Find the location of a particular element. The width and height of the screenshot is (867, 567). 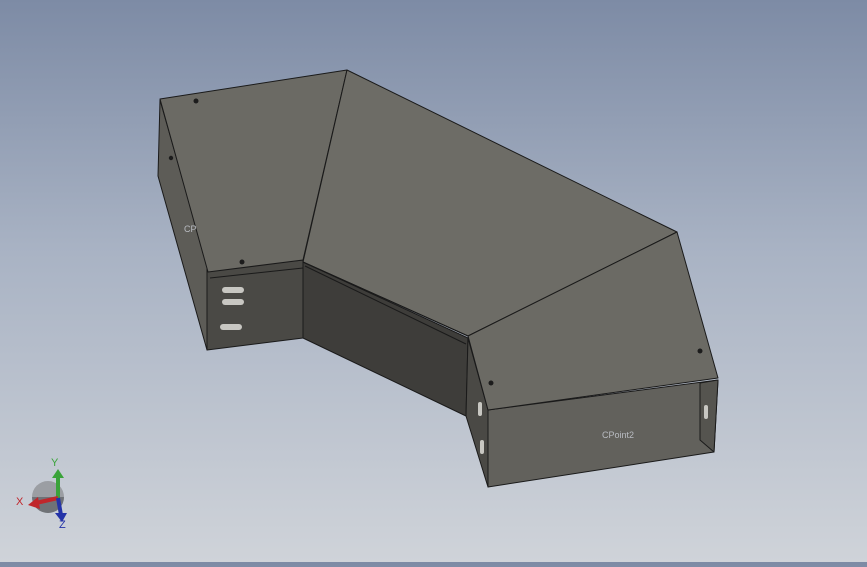

y-axis-label: Y is located at coordinates (55, 463).